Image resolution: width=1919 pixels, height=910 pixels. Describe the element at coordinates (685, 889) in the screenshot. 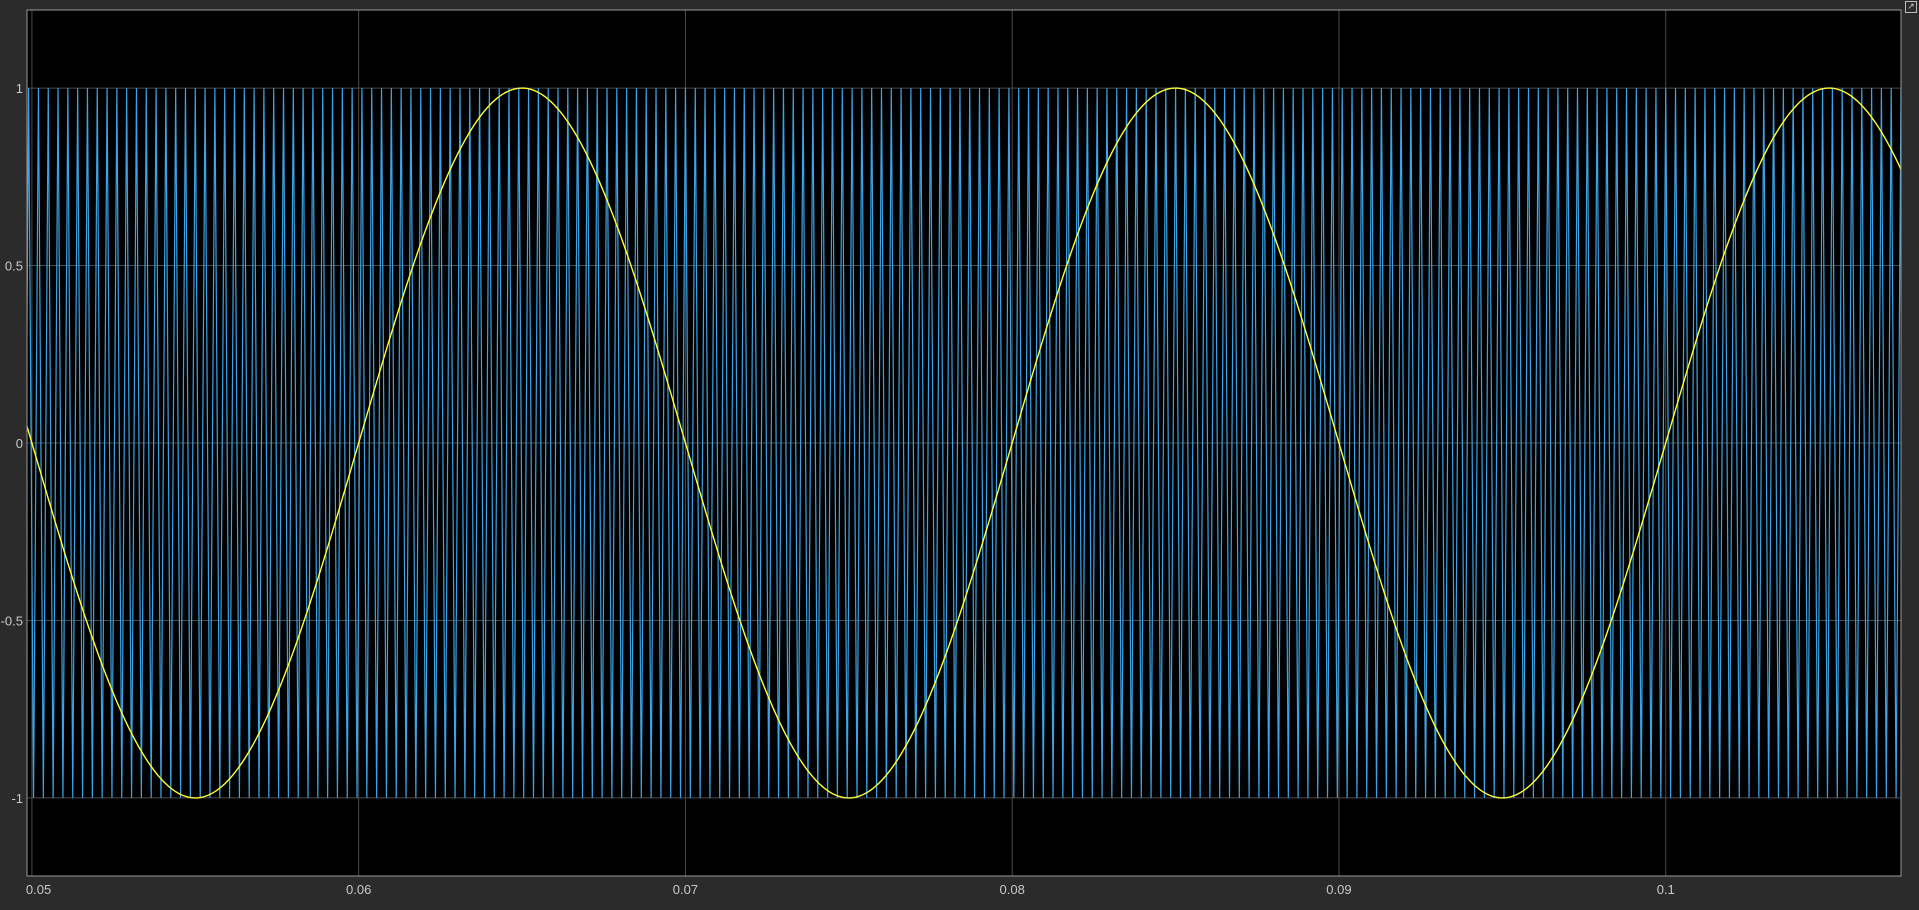

I see `x-tick-label: 0.07` at that location.